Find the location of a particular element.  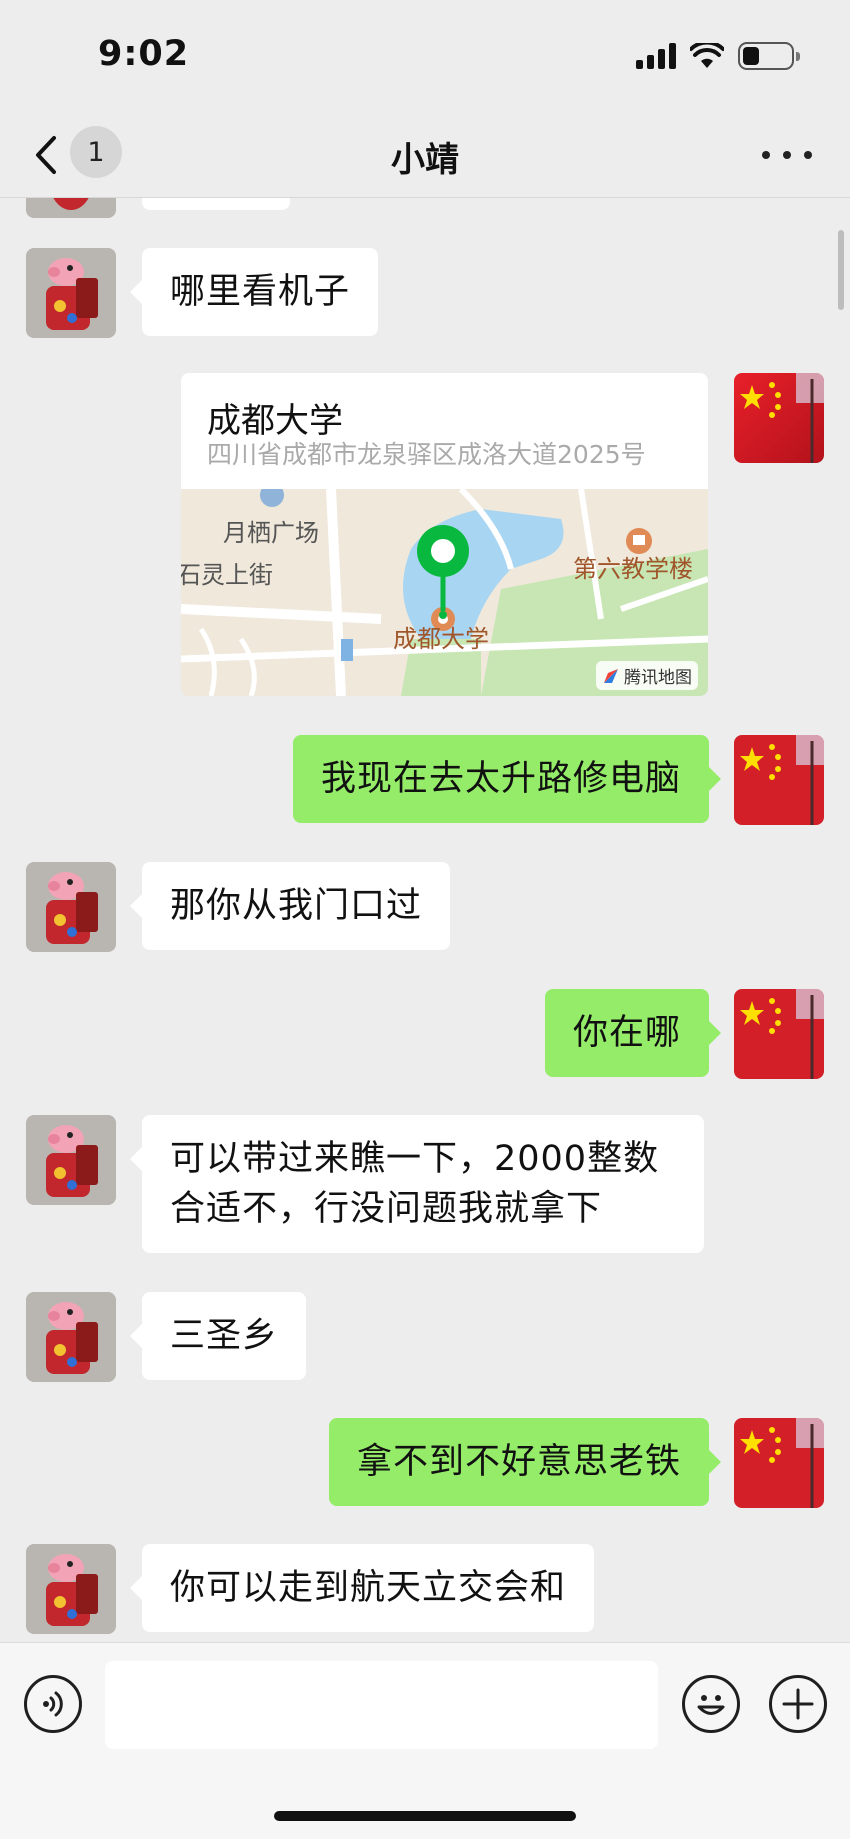

message-bubble: 你可以走到航天立交会和 is located at coordinates (362, 1588).